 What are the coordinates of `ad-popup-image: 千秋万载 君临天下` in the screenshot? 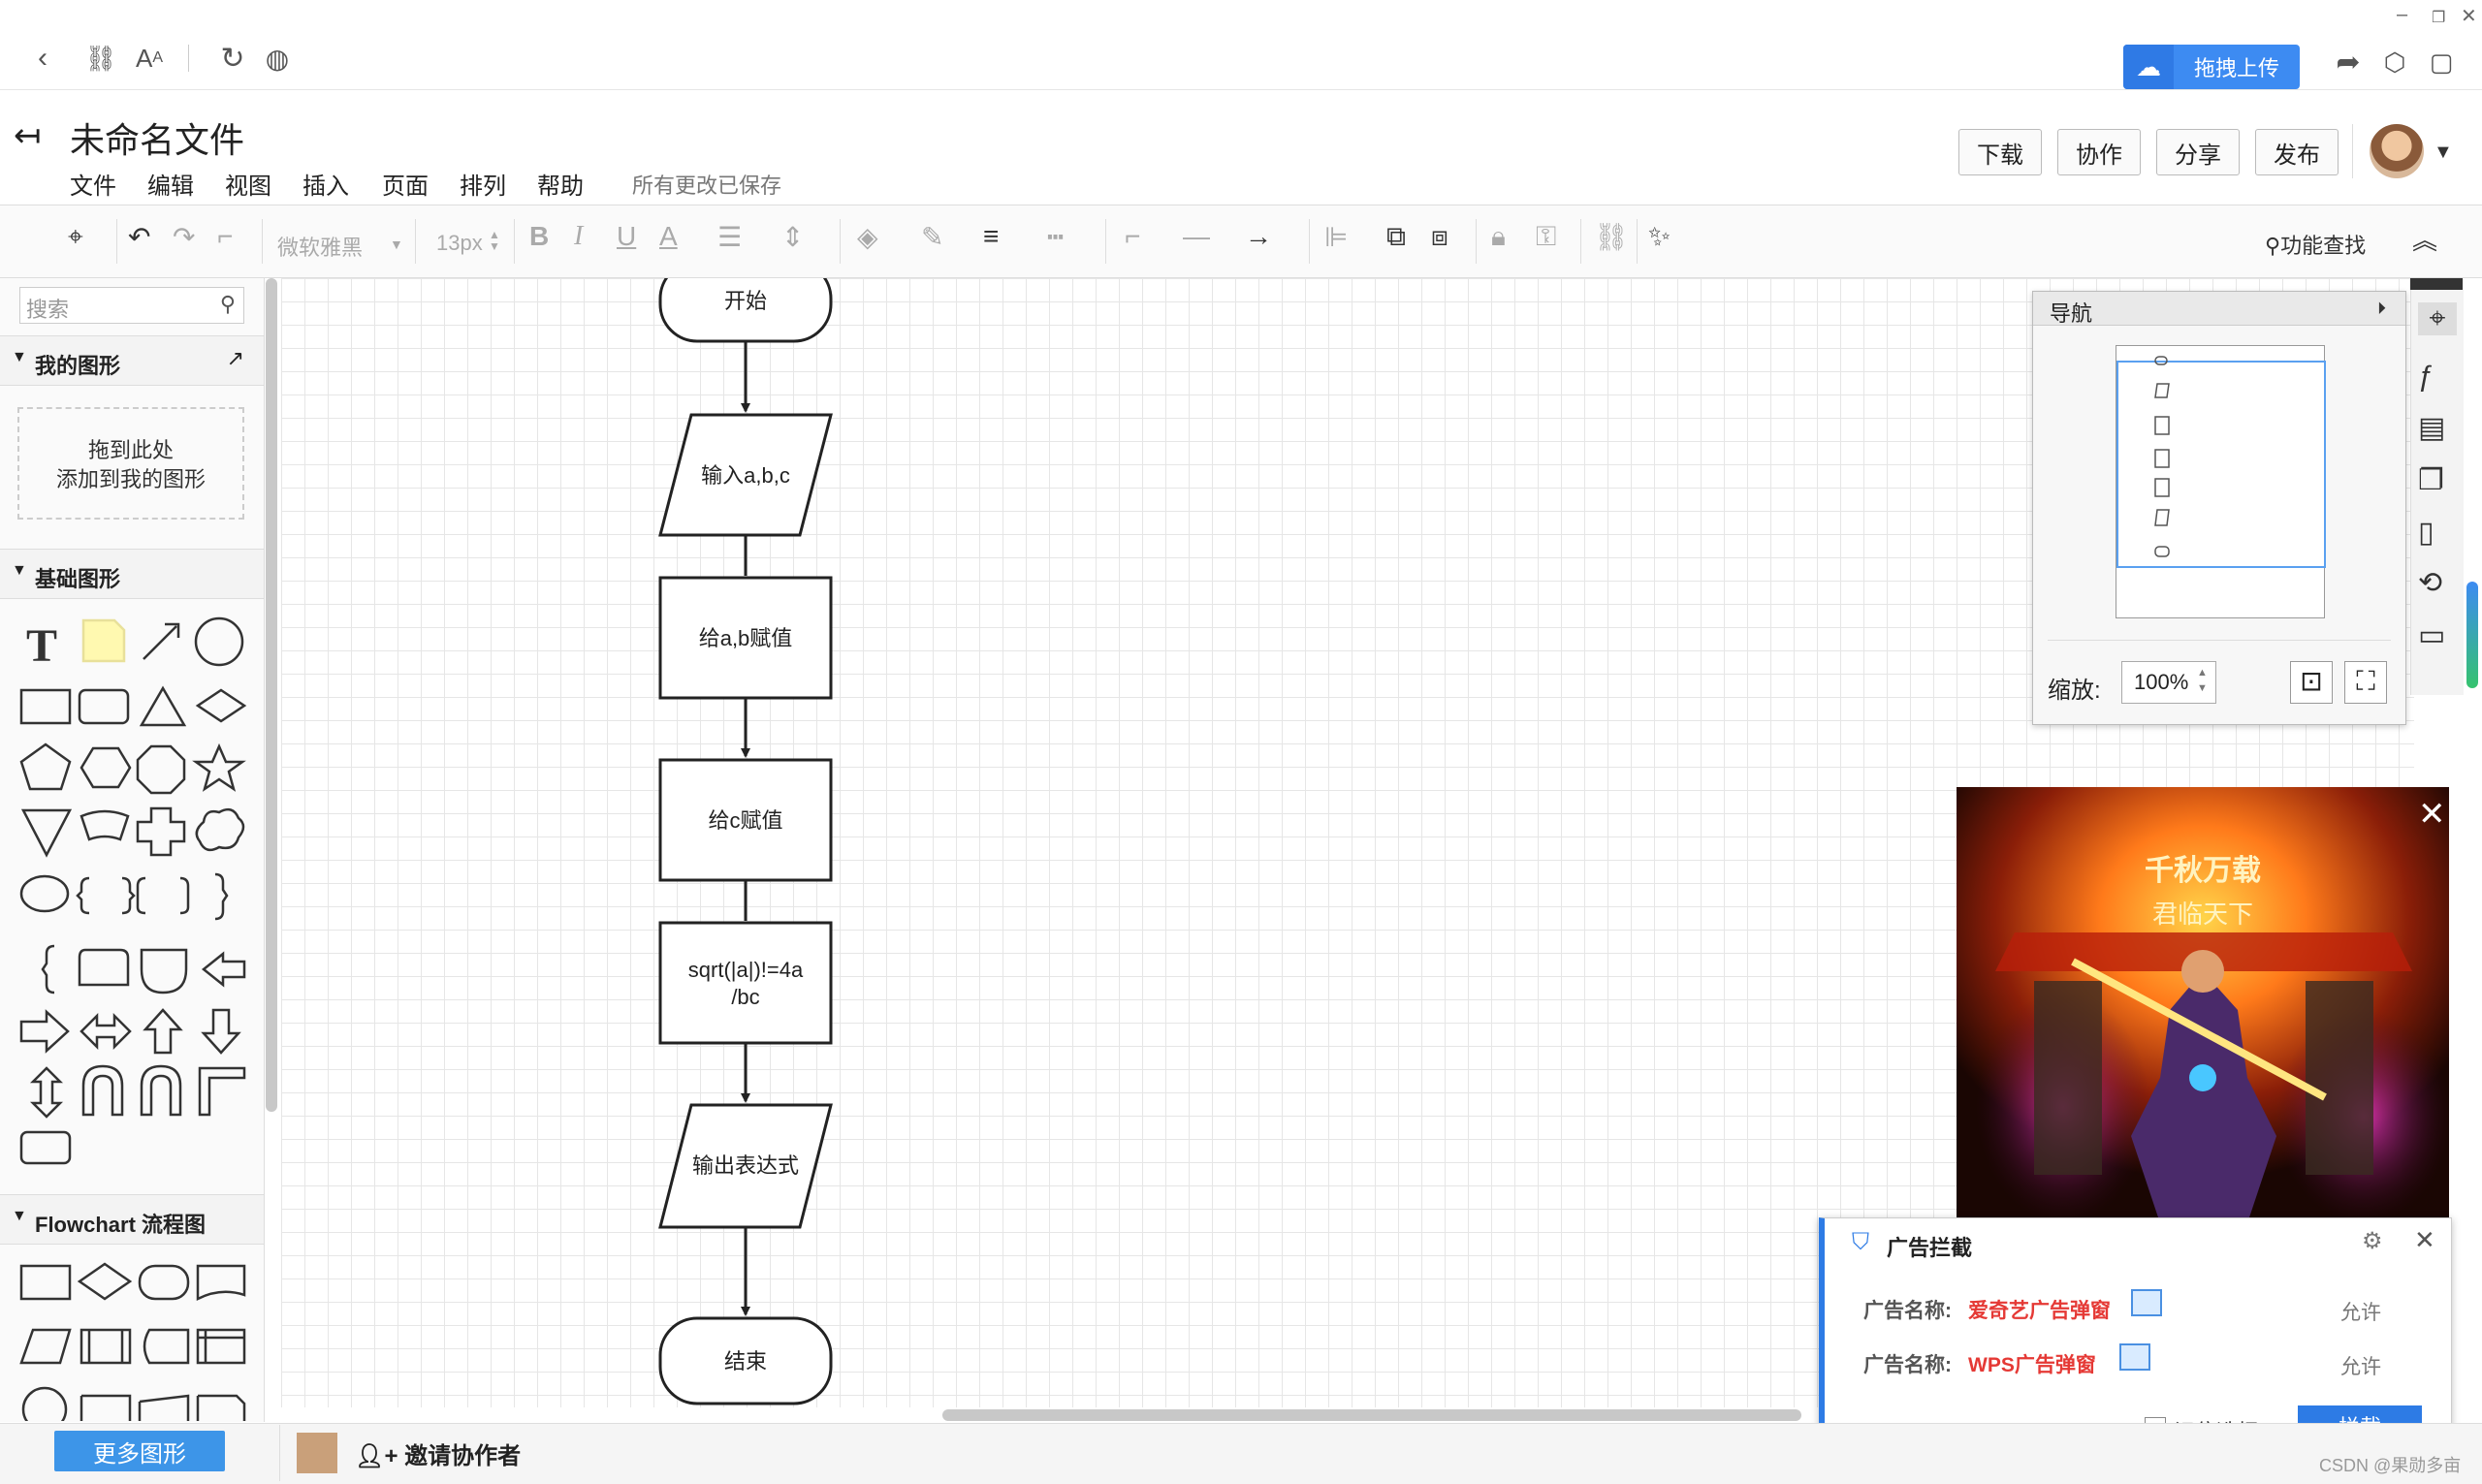 It's located at (2203, 1005).